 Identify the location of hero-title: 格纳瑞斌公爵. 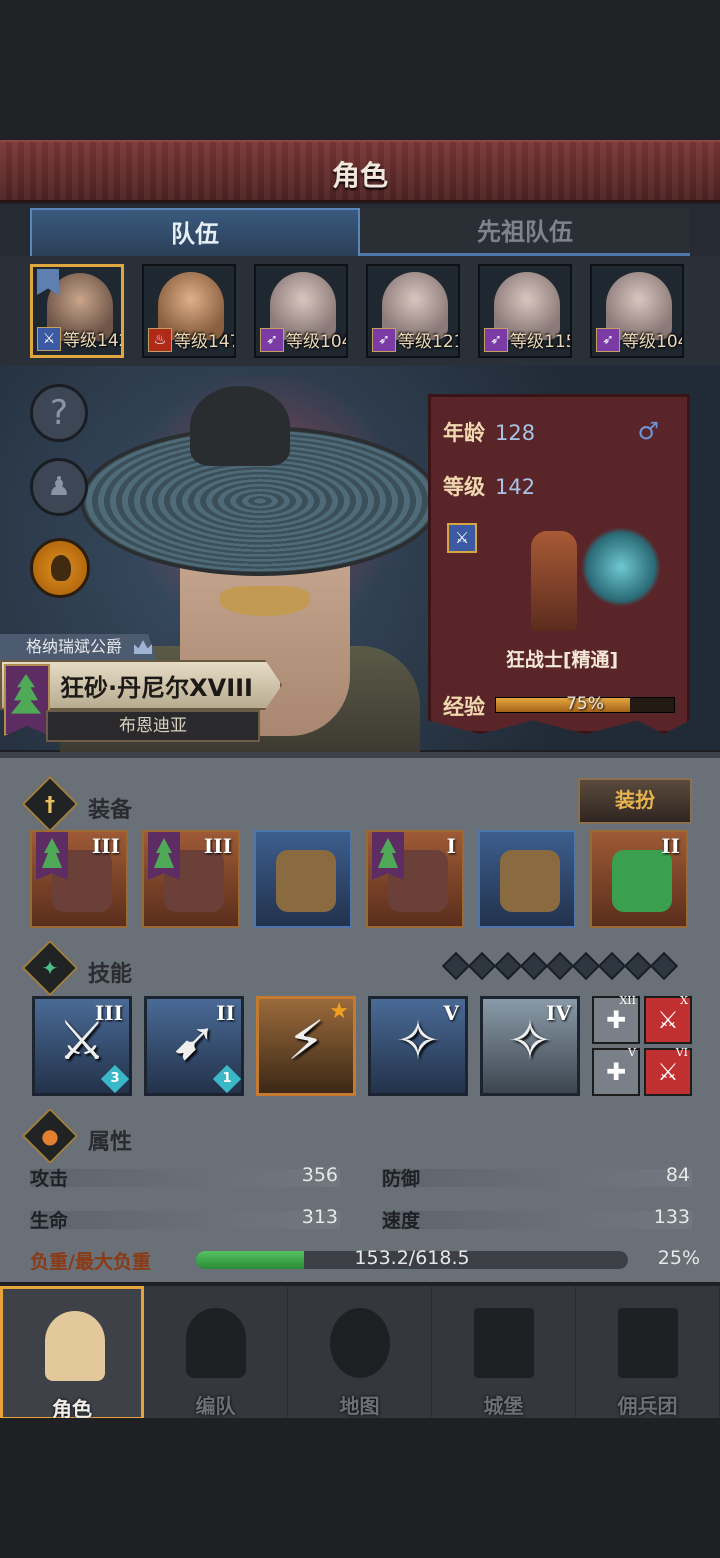
(78, 647).